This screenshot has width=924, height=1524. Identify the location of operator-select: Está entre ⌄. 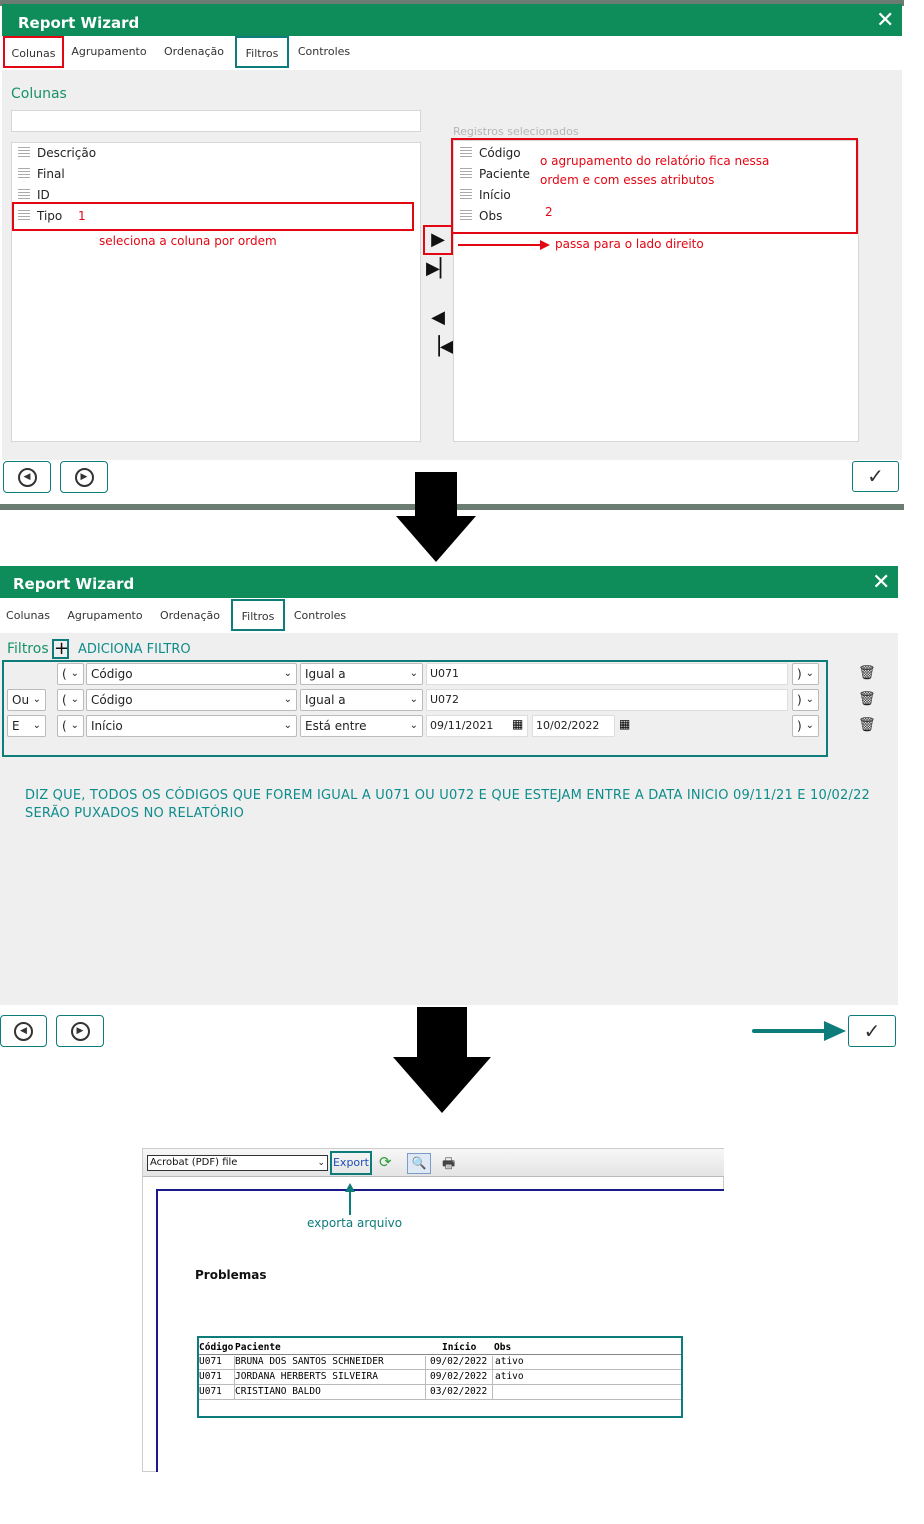
(361, 726).